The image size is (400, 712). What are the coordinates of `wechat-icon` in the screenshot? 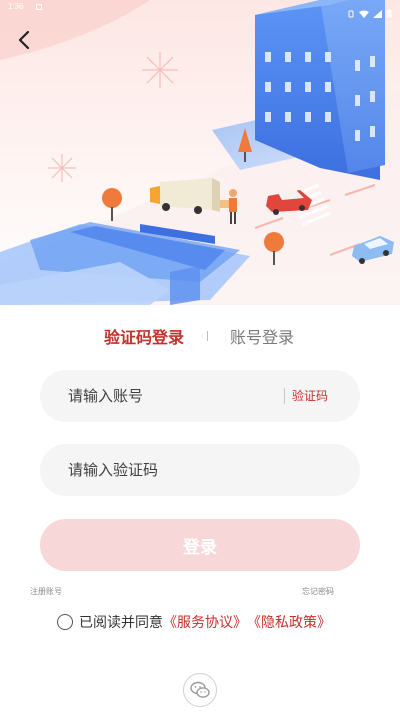 It's located at (200, 689).